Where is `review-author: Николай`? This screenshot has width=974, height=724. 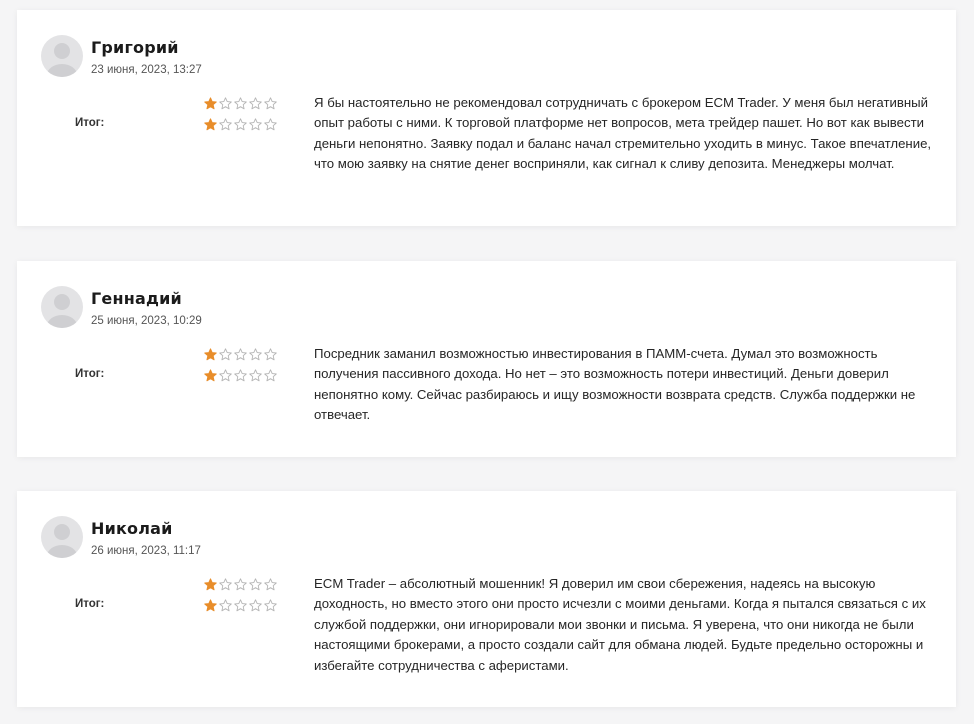
review-author: Николай is located at coordinates (132, 528).